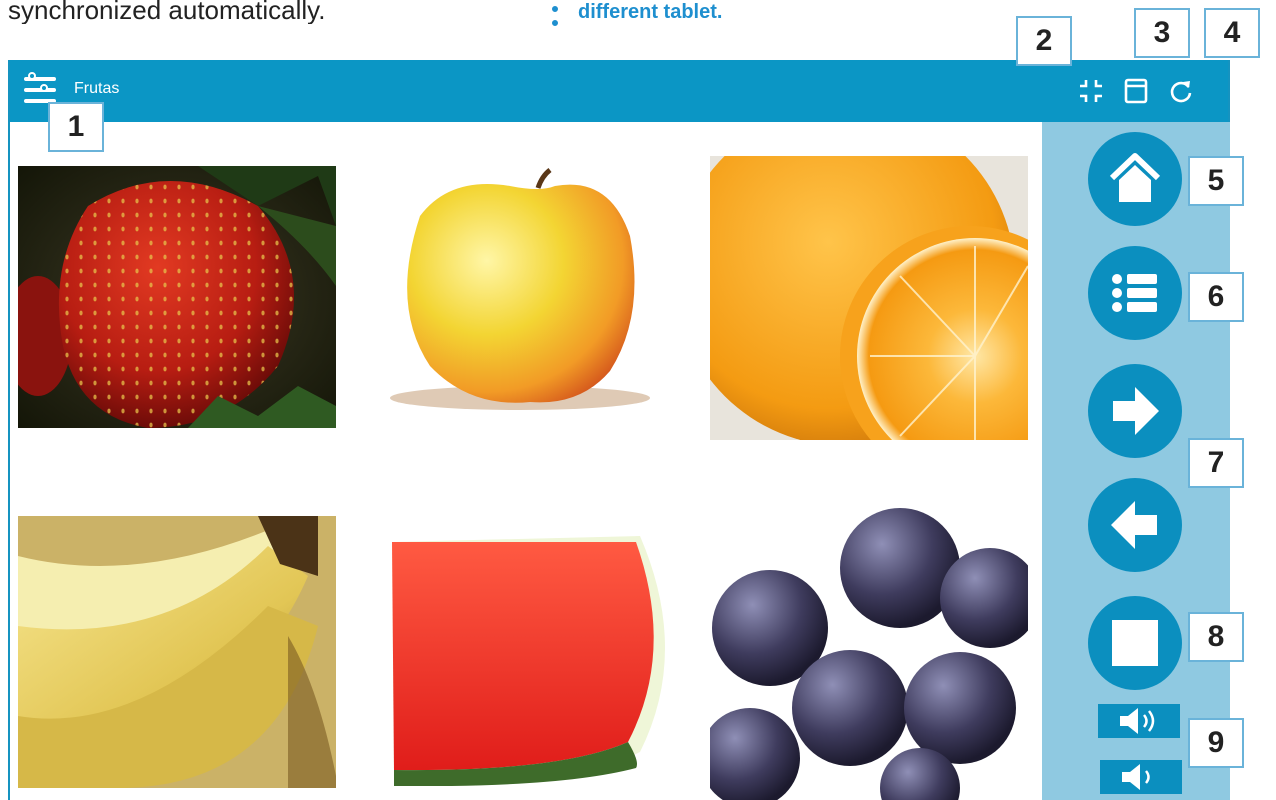 This screenshot has height=800, width=1276. I want to click on menu-icon, so click(40, 88).